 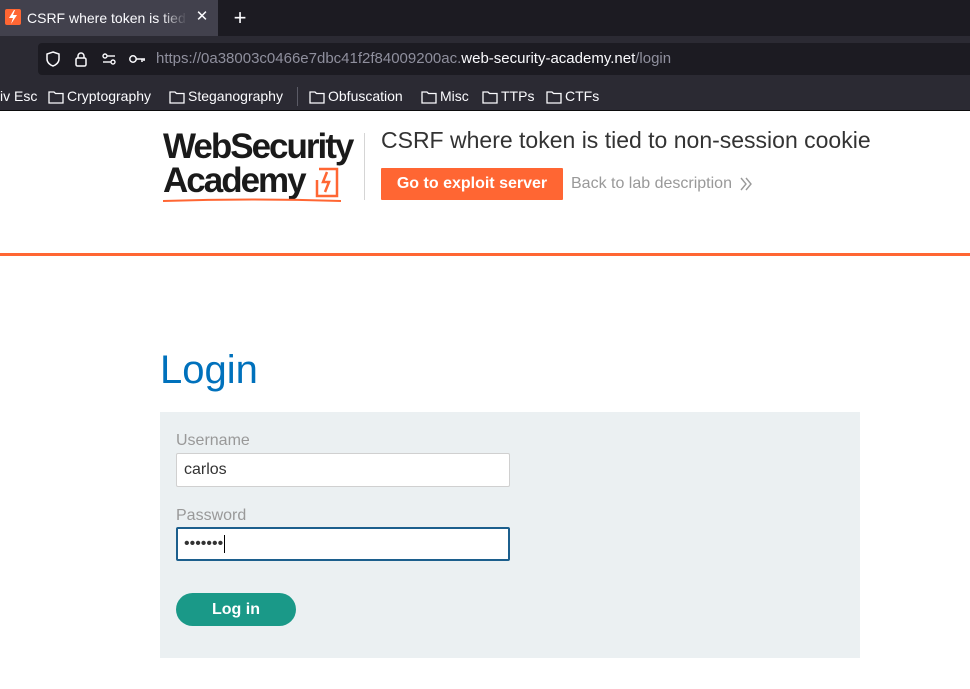 What do you see at coordinates (651, 184) in the screenshot?
I see `back-to-lab-description-link: Back to lab description` at bounding box center [651, 184].